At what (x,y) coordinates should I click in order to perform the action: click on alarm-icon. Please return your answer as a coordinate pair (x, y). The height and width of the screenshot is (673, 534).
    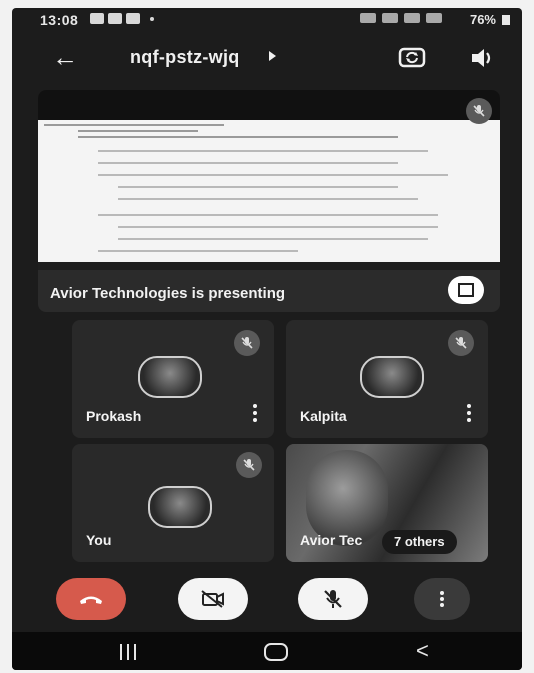
    Looking at the image, I should click on (390, 18).